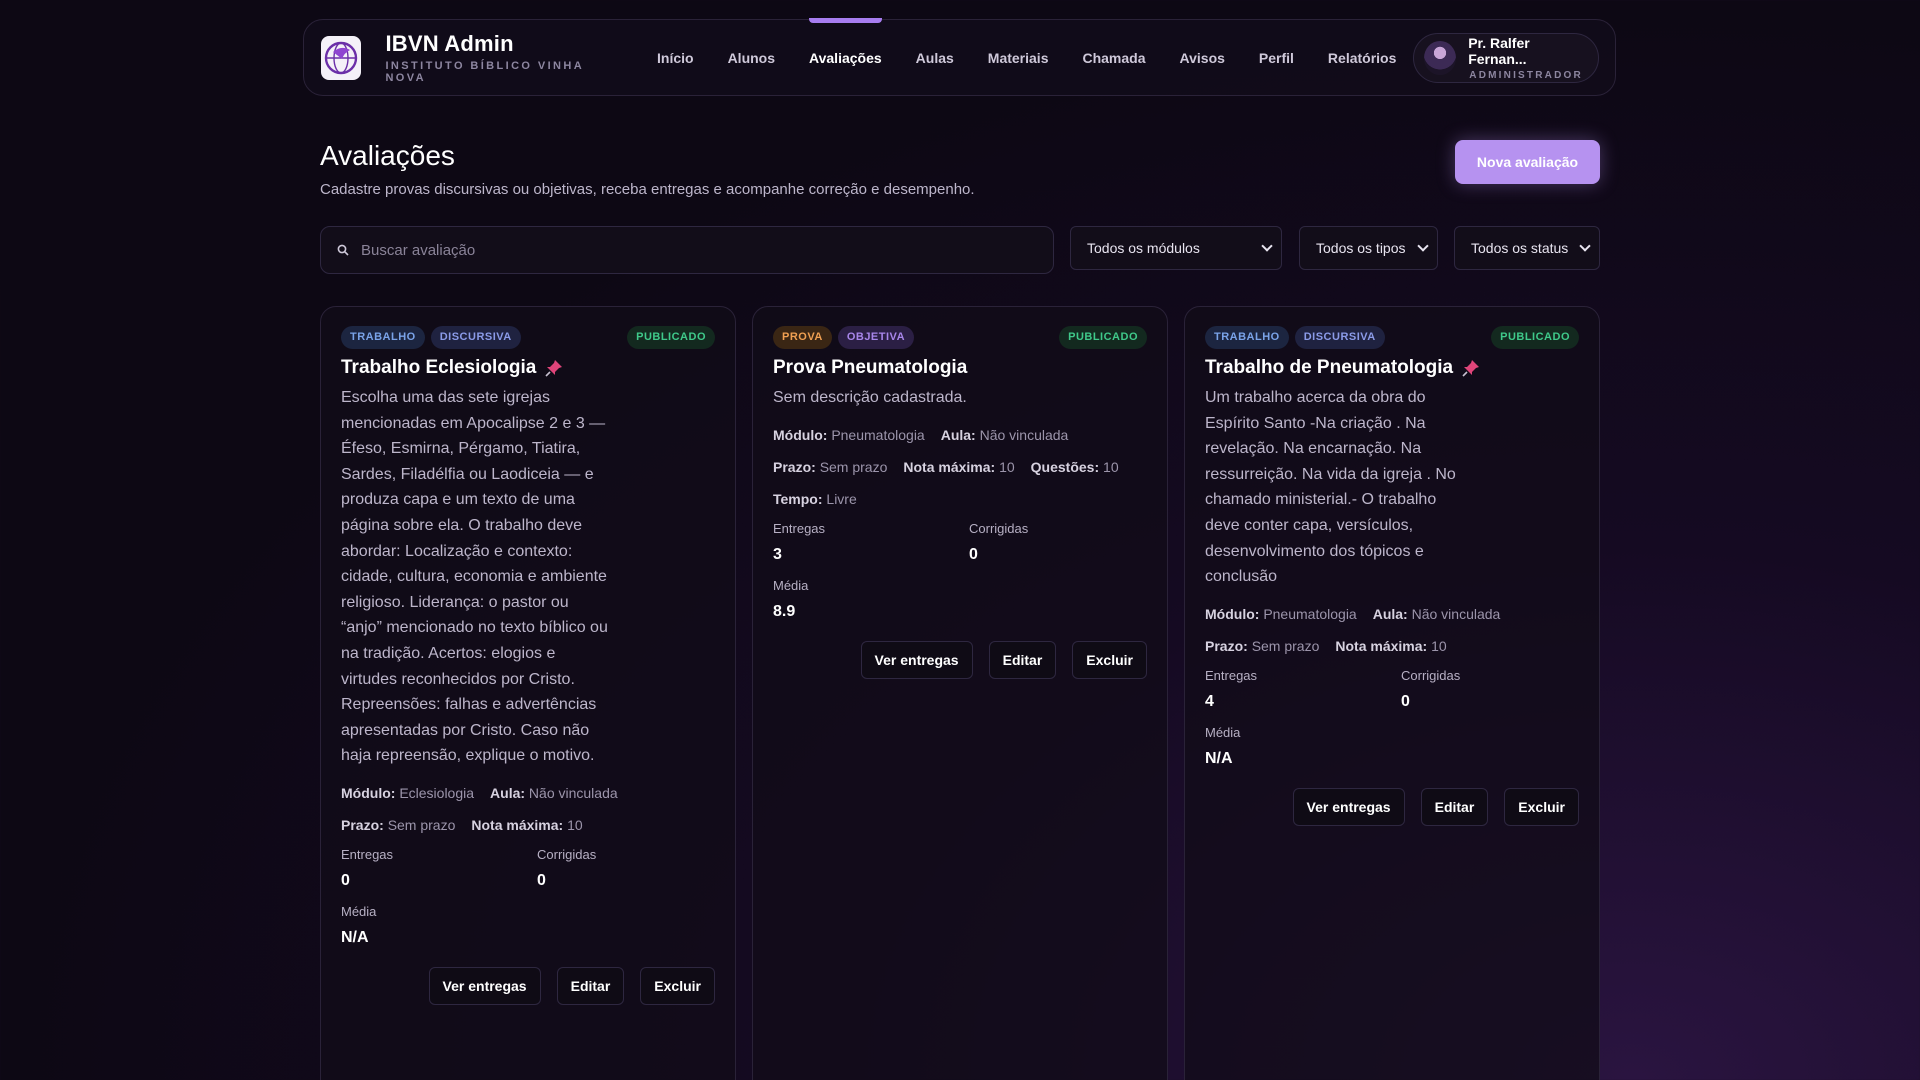 The width and height of the screenshot is (1920, 1080). What do you see at coordinates (387, 155) in the screenshot?
I see `page-title: Avaliações` at bounding box center [387, 155].